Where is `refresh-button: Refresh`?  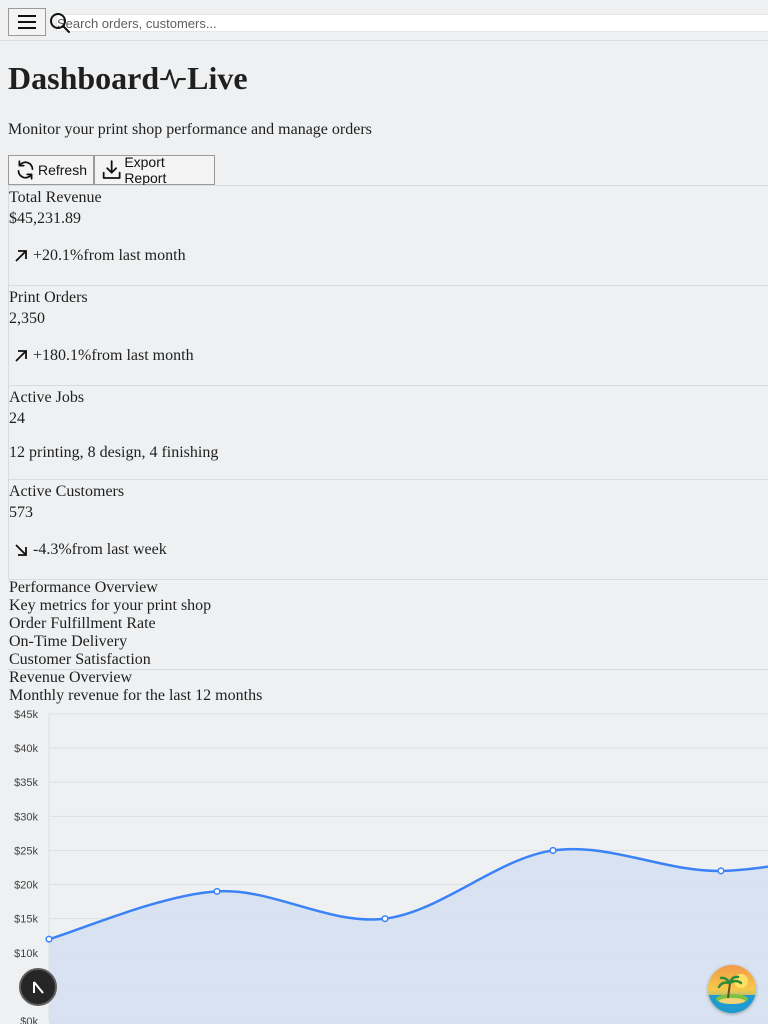
refresh-button: Refresh is located at coordinates (51, 170).